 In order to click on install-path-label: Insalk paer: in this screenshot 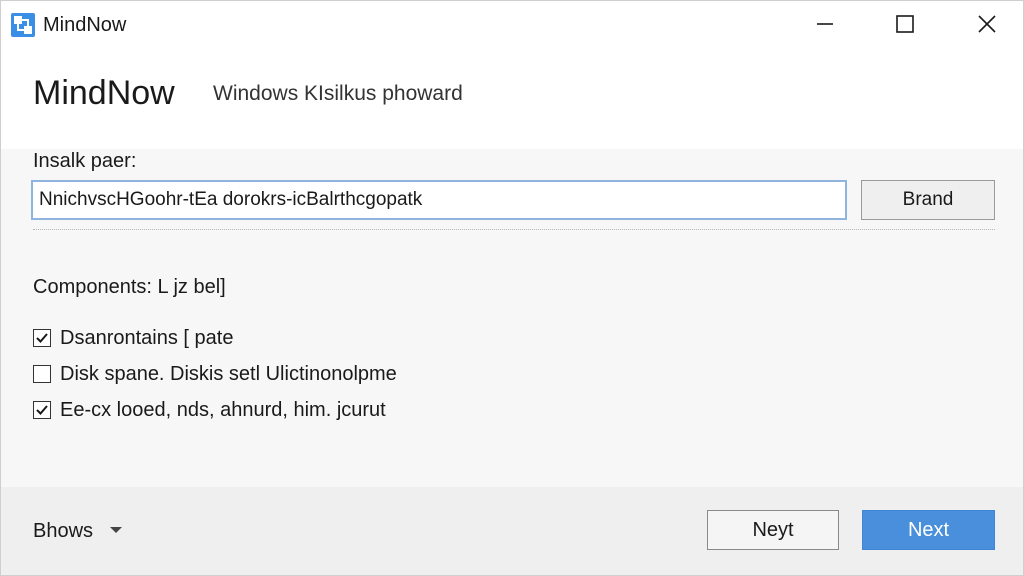, I will do `click(85, 161)`.